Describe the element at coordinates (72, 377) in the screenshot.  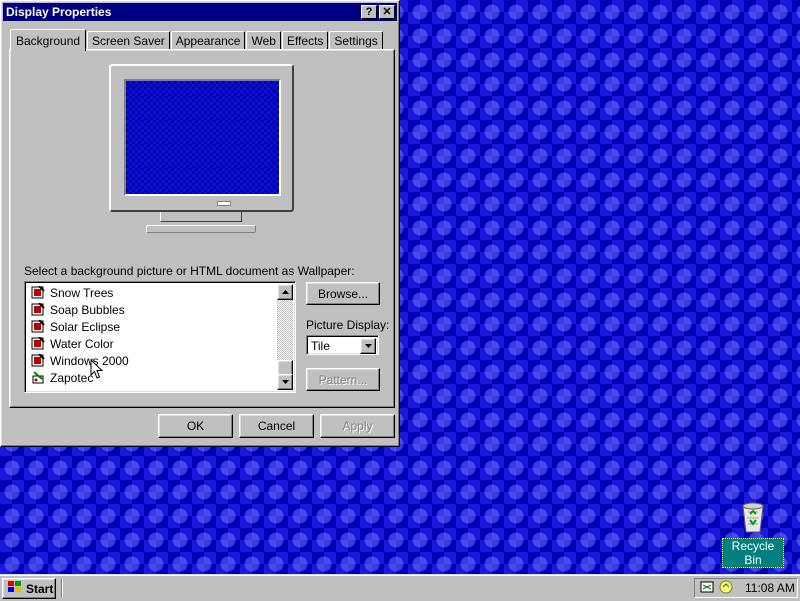
I see `wallpaper-name: Zapotec` at that location.